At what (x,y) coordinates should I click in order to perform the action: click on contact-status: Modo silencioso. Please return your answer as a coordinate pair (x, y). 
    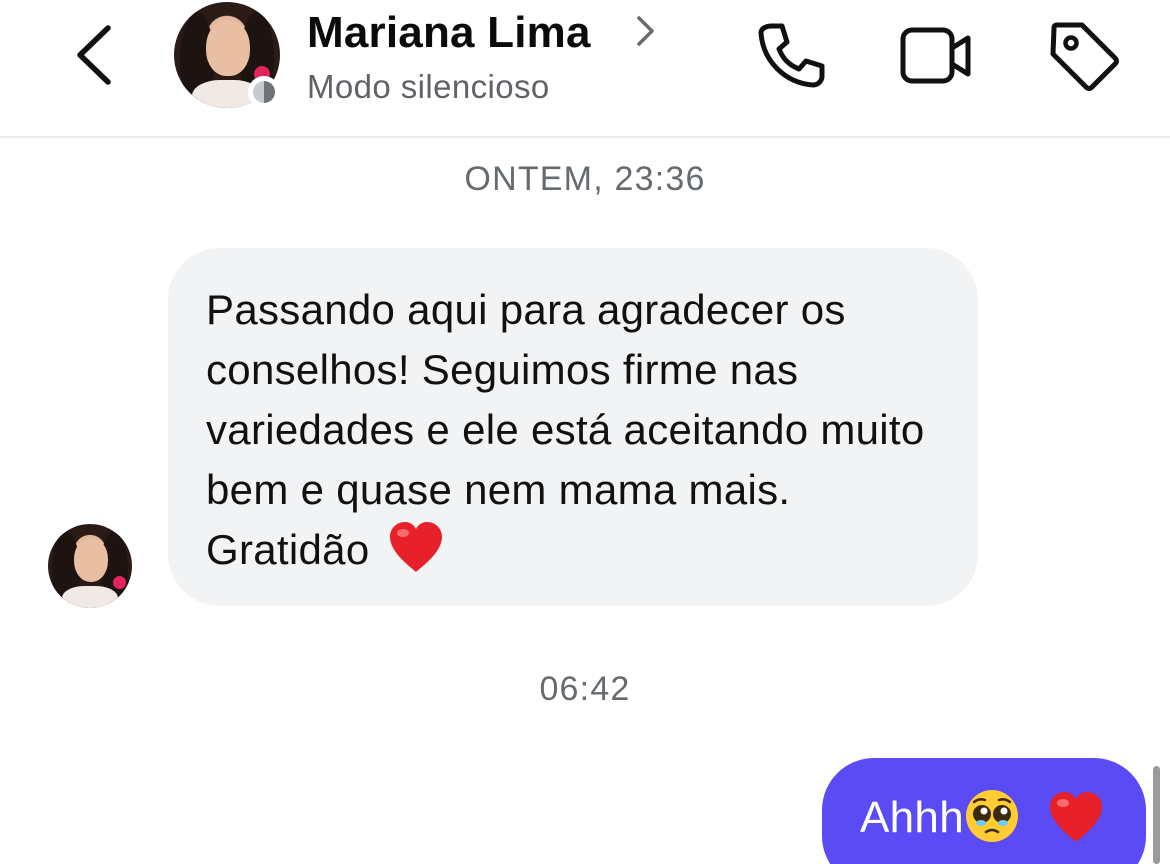
    Looking at the image, I should click on (428, 86).